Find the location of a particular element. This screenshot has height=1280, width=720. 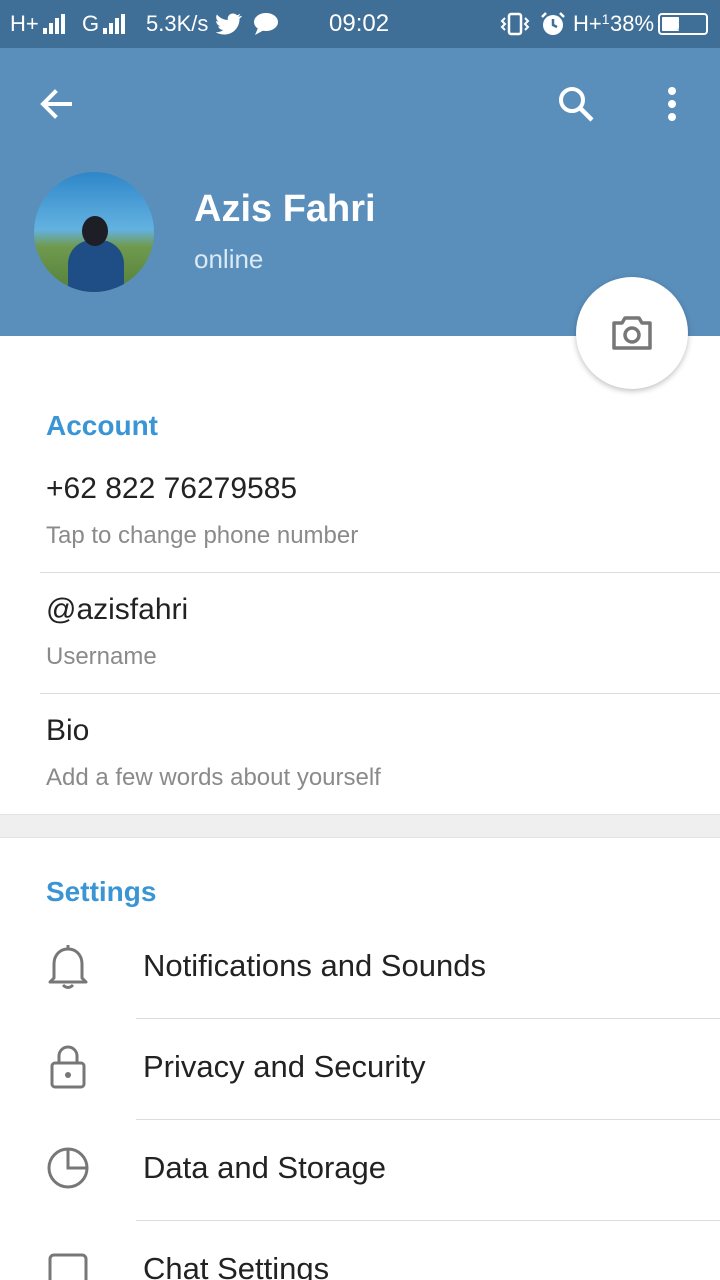

settings-item-chat-settings: Chat Settings is located at coordinates (360, 1250).